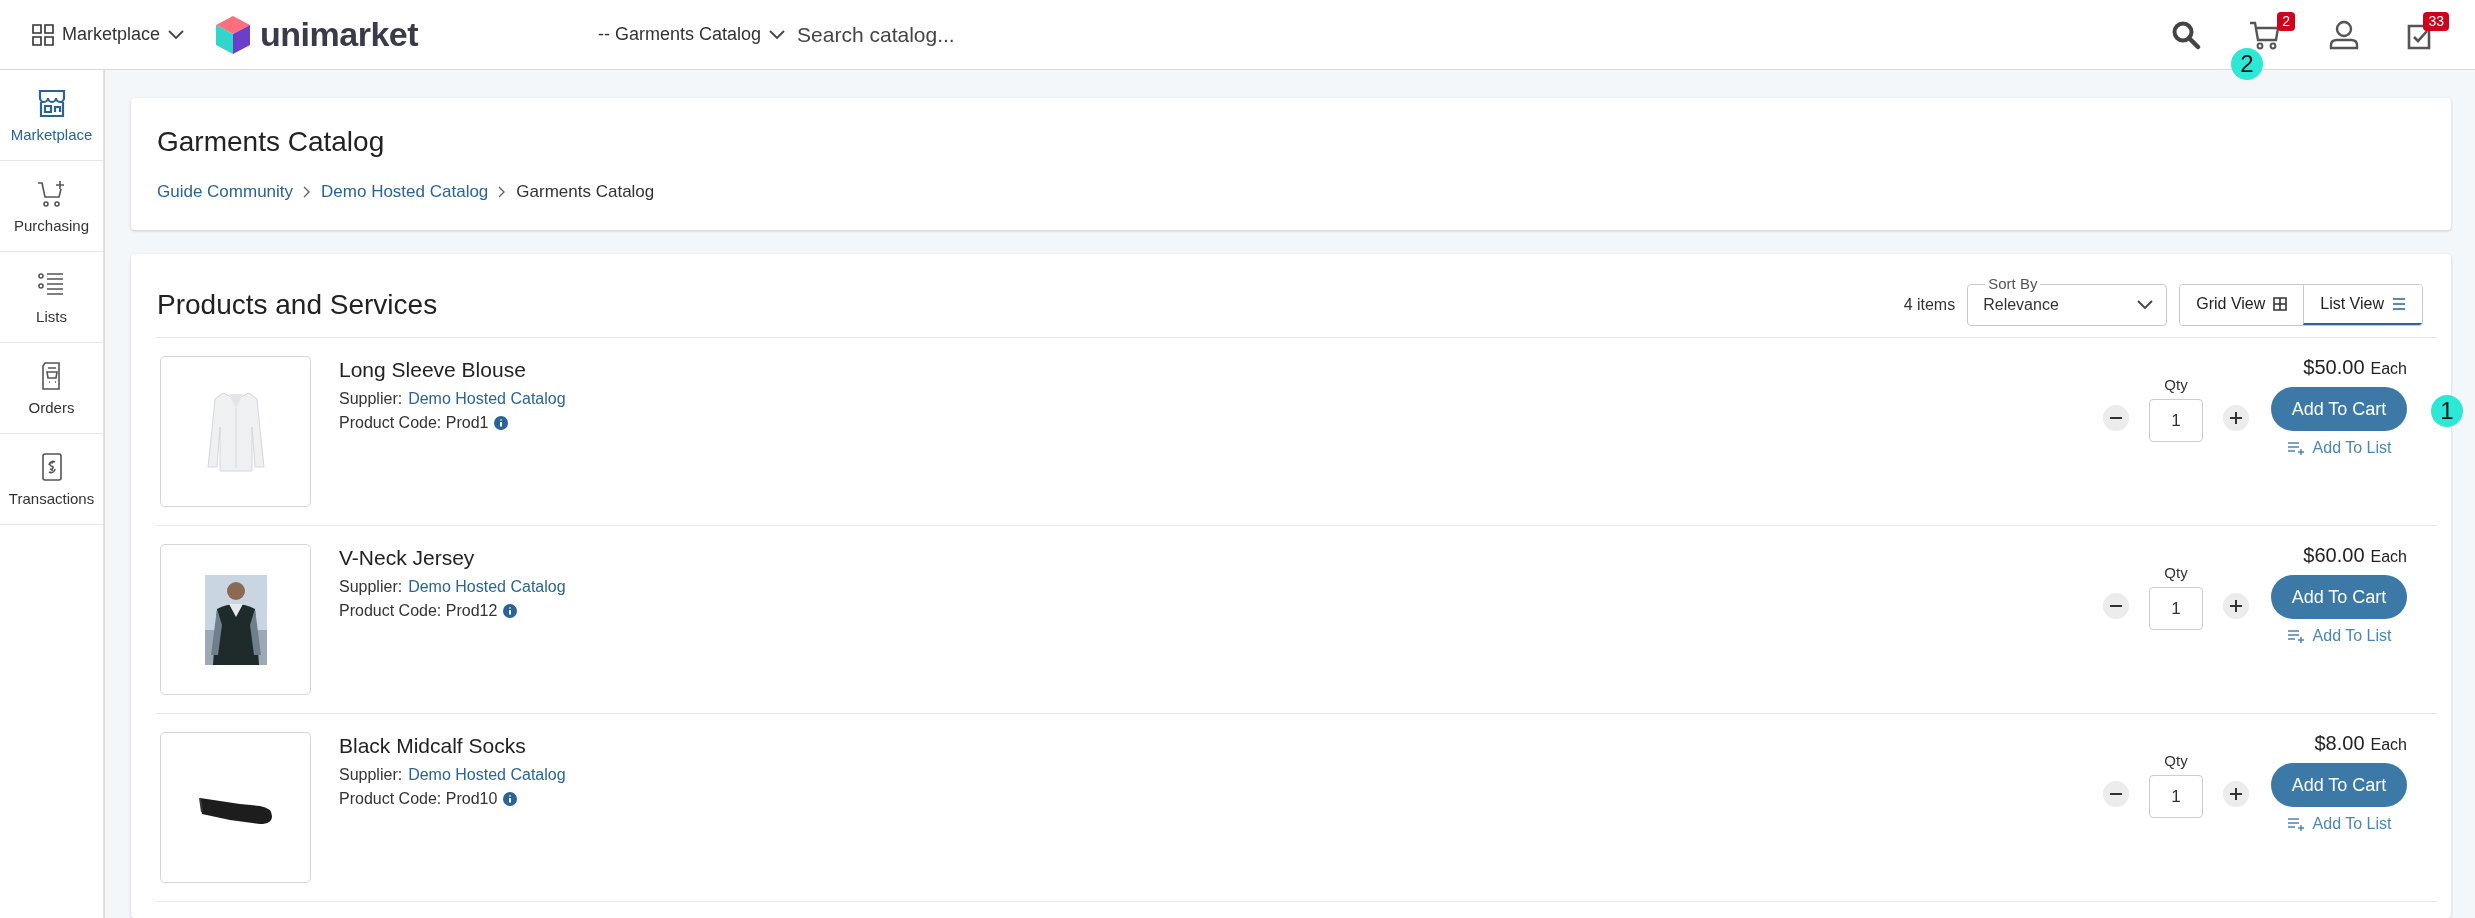 This screenshot has height=918, width=2475. What do you see at coordinates (2286, 21) in the screenshot?
I see `cart-count-badge: 2` at bounding box center [2286, 21].